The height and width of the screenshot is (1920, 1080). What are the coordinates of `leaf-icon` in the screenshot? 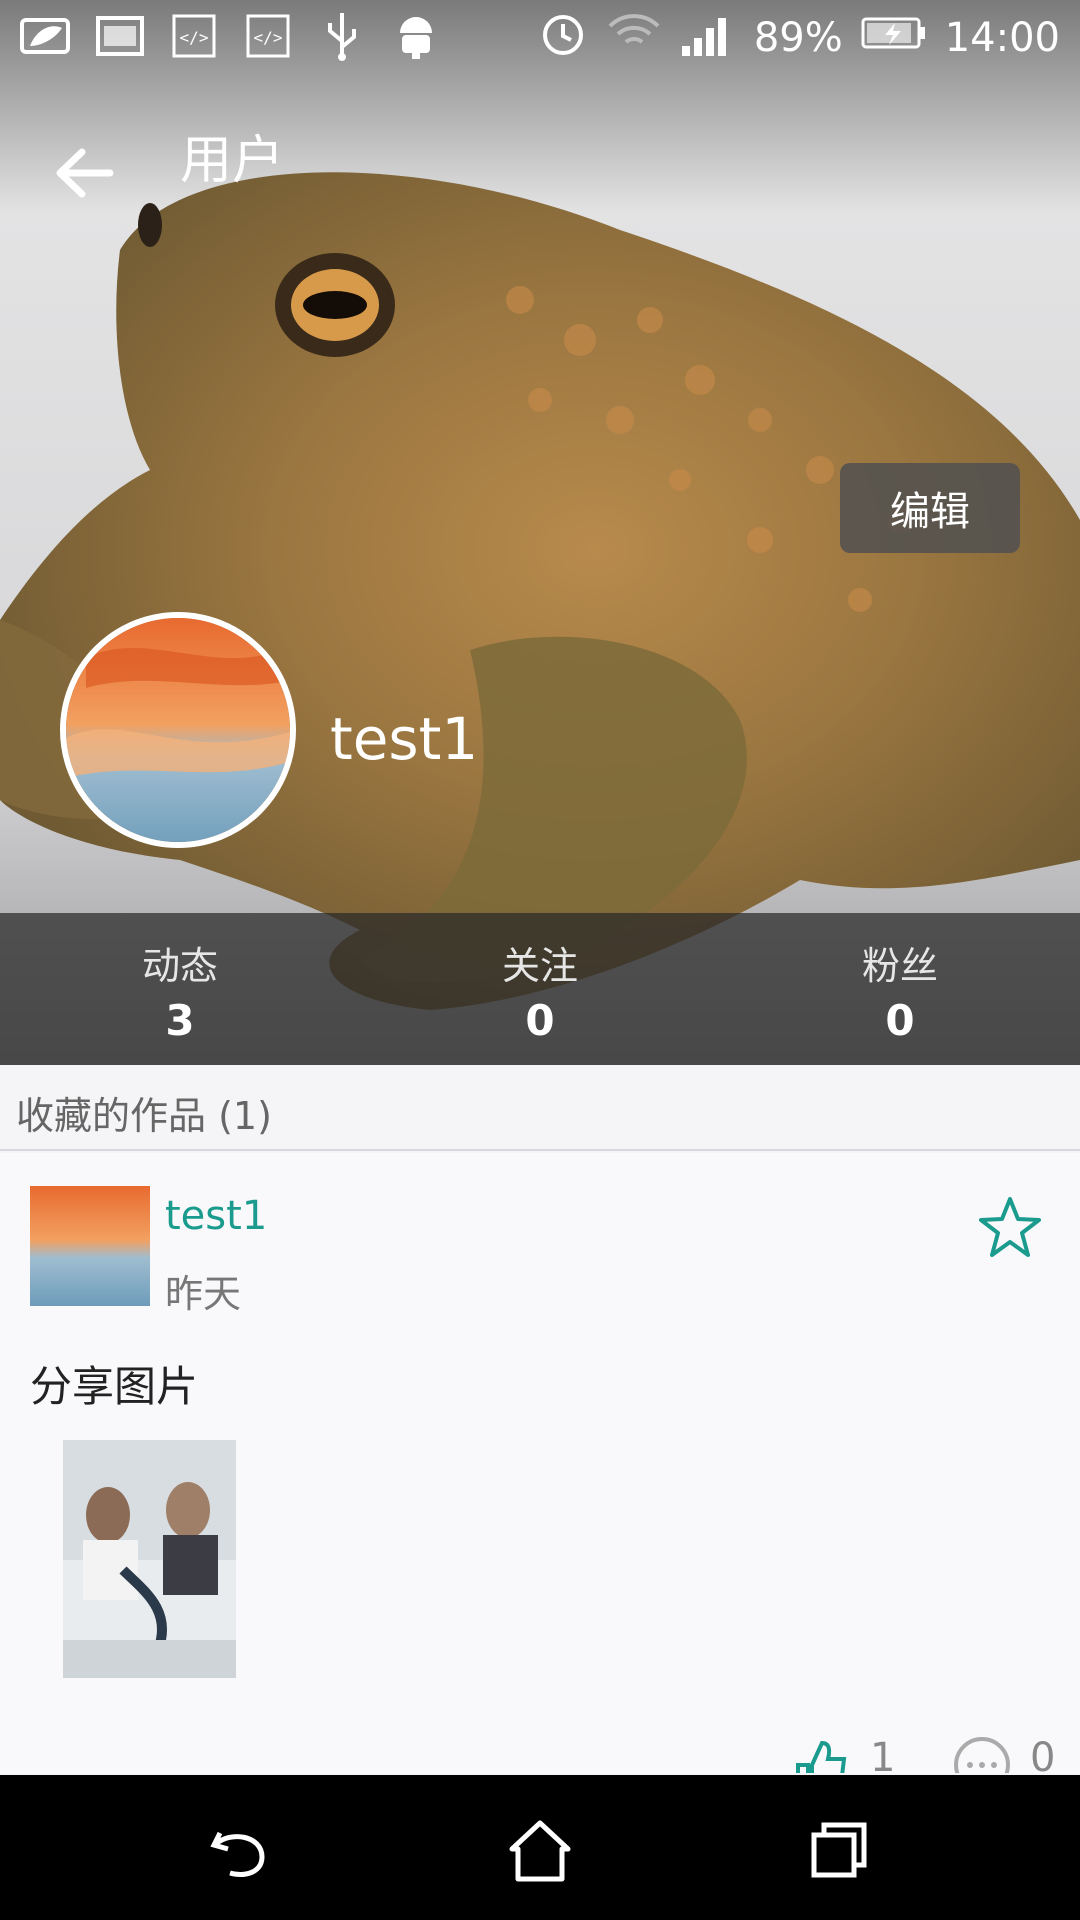 It's located at (46, 36).